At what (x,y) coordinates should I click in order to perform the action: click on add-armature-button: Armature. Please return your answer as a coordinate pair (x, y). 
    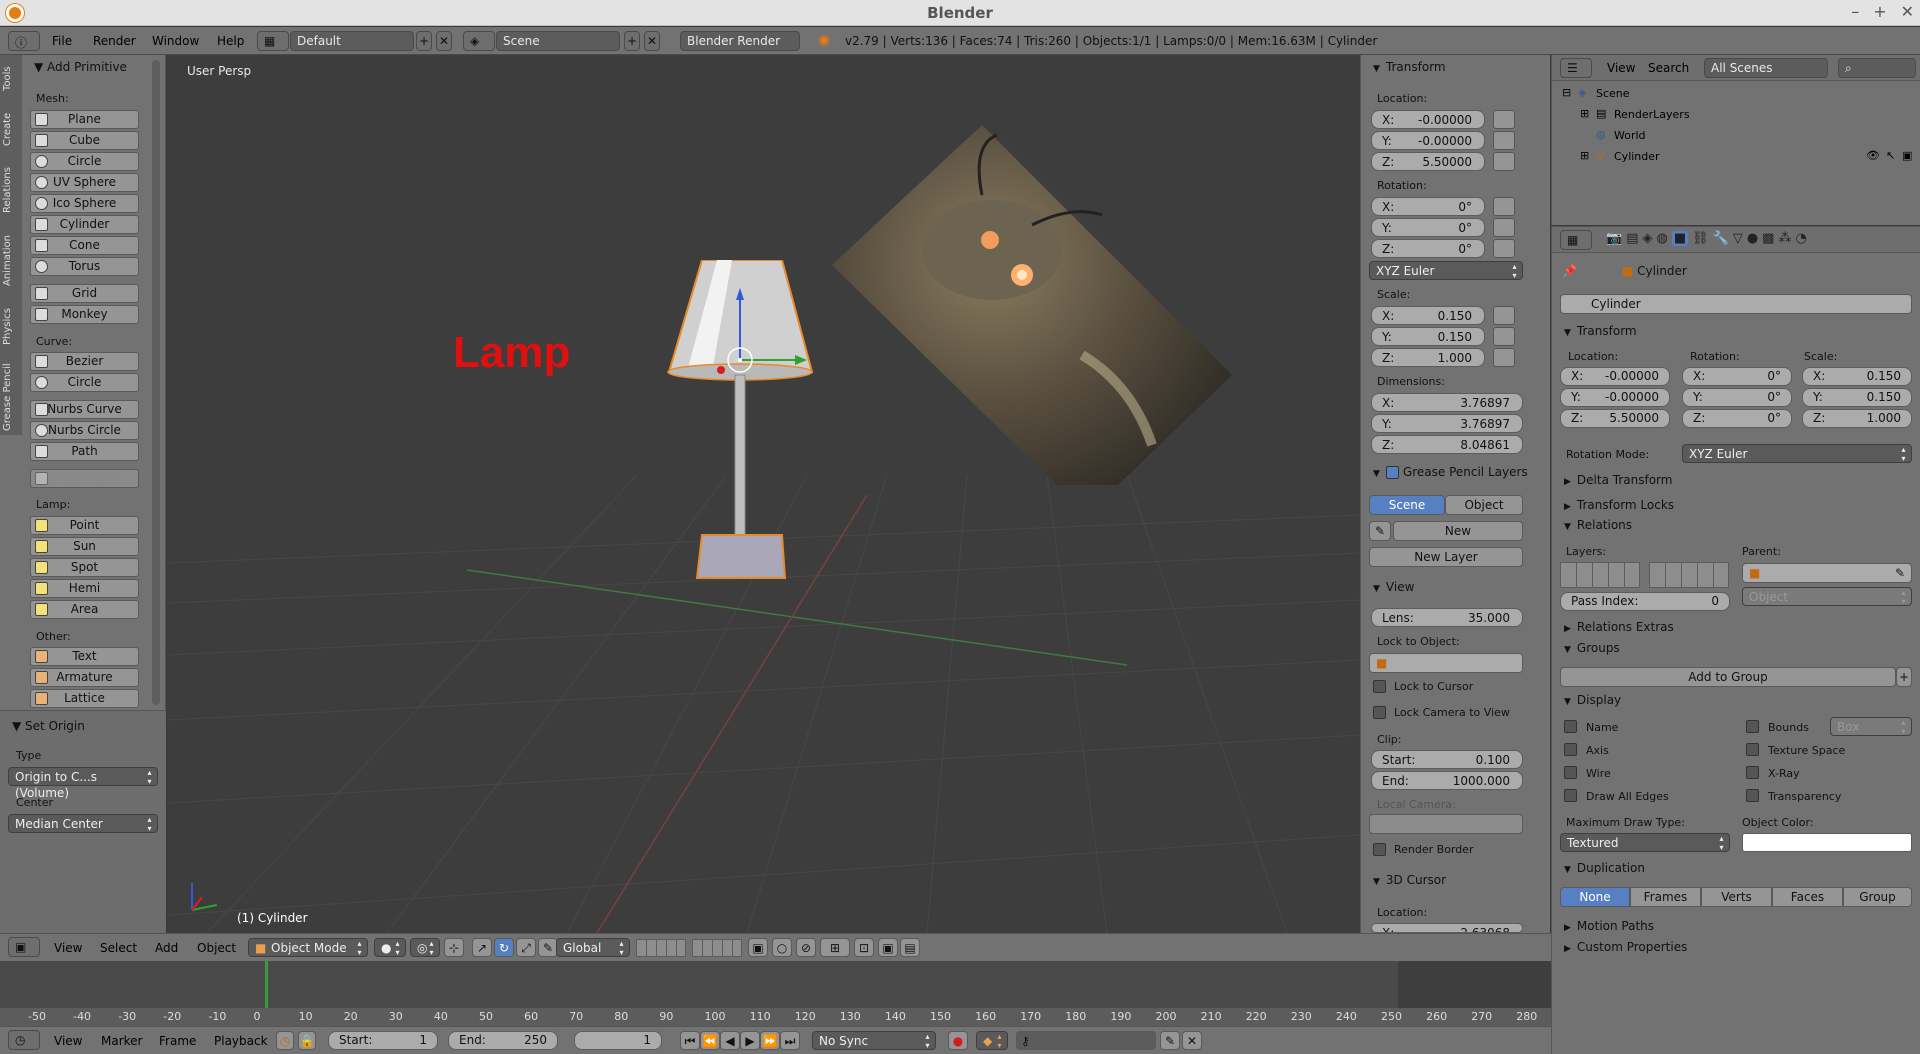
    Looking at the image, I should click on (84, 677).